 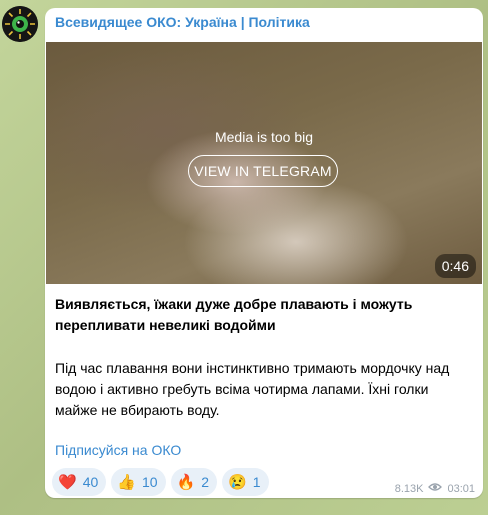 I want to click on crying-face-icon: 😢, so click(x=237, y=482).